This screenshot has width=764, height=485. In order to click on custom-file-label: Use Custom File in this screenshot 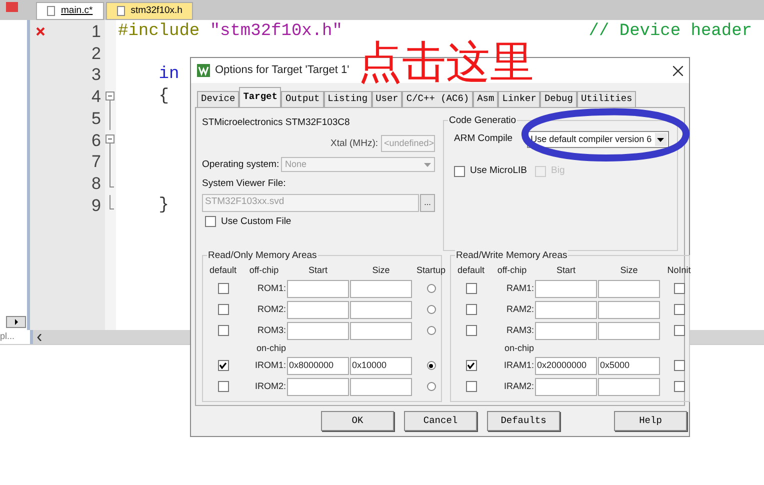, I will do `click(256, 221)`.